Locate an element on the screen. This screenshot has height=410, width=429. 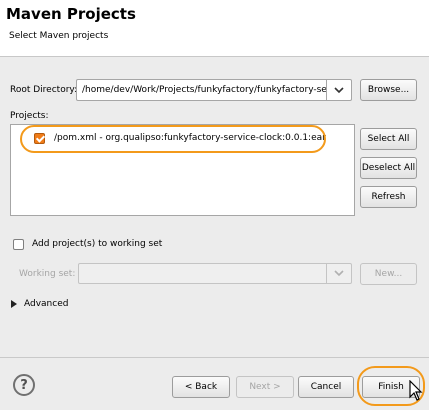
next-button: Next > is located at coordinates (265, 387).